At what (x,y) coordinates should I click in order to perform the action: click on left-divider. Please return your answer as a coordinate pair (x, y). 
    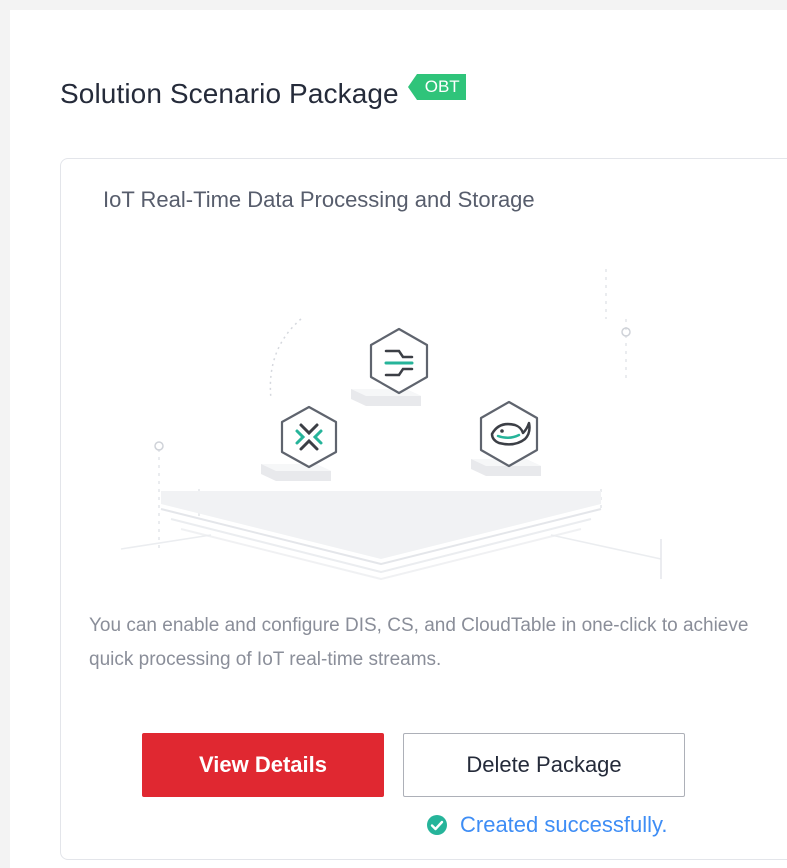
    Looking at the image, I should click on (5, 434).